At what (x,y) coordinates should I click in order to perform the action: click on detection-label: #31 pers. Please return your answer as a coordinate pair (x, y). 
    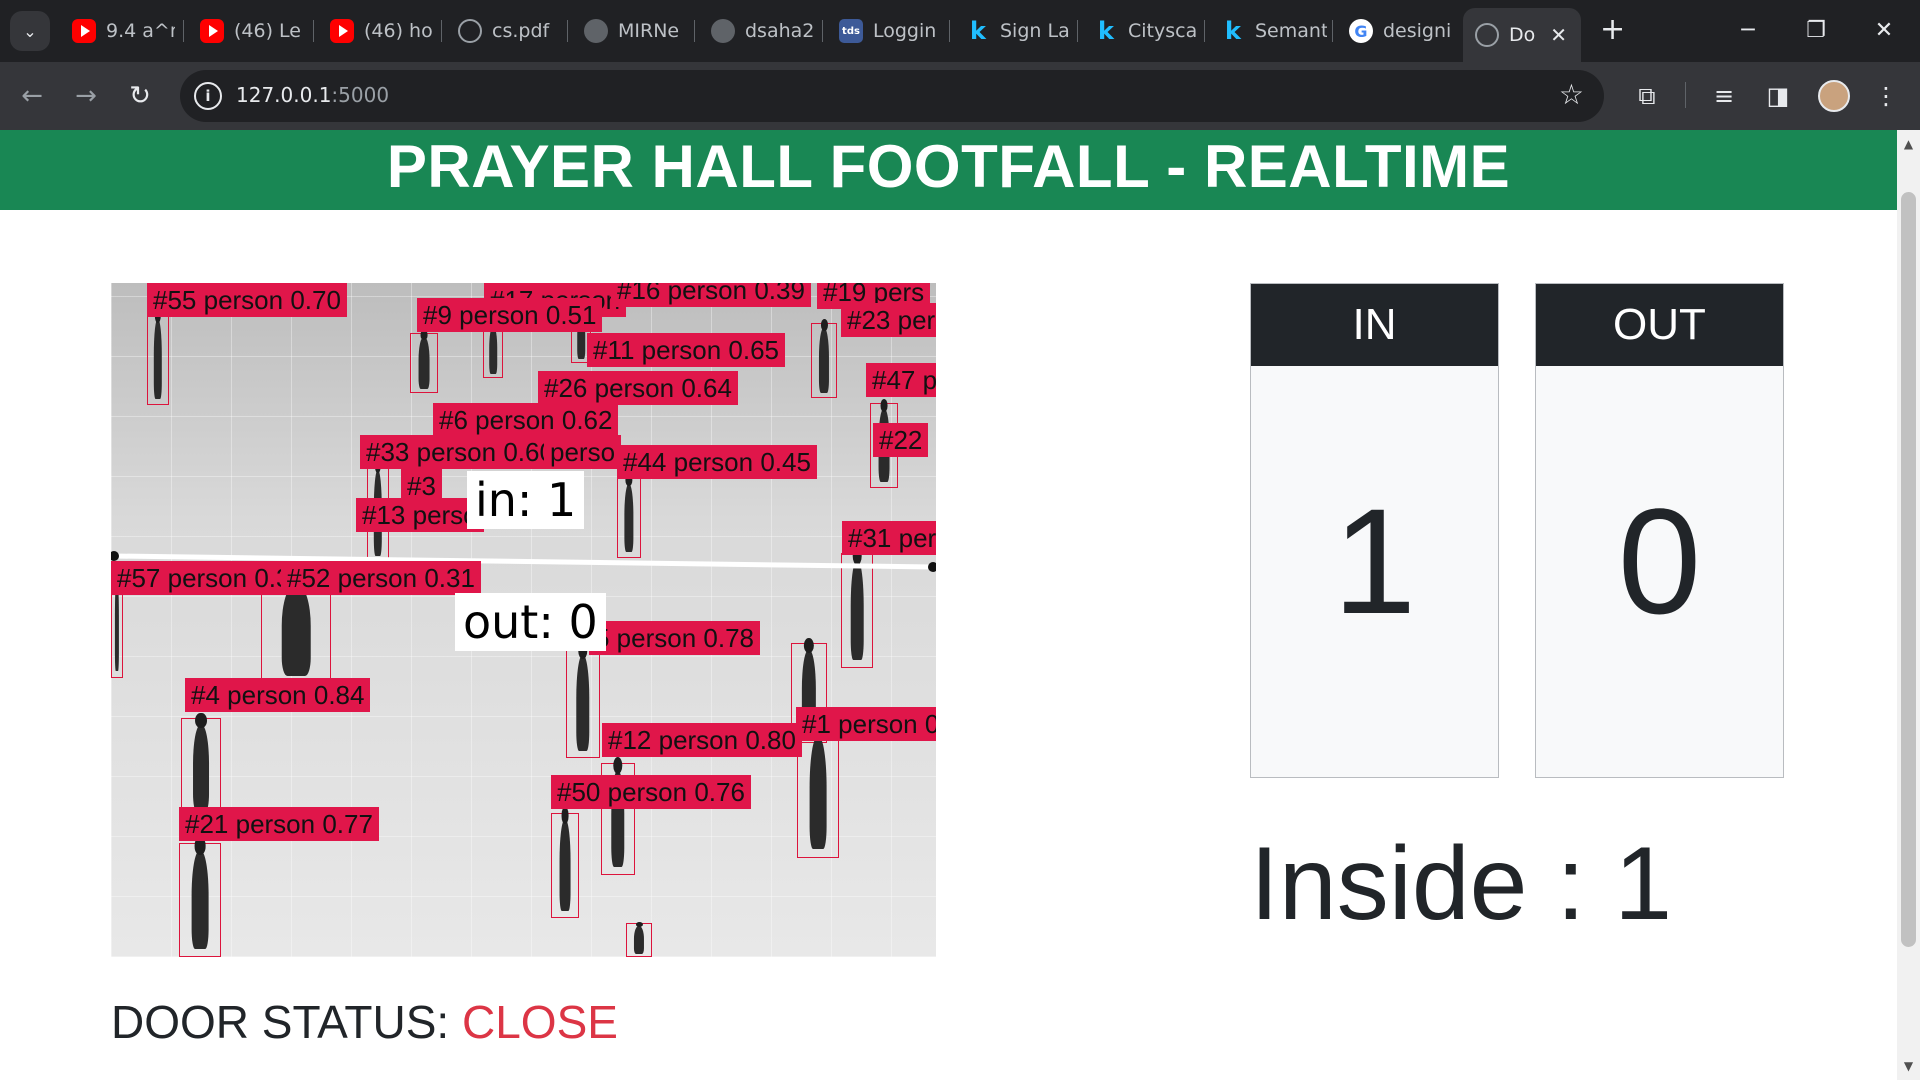
    Looking at the image, I should click on (889, 538).